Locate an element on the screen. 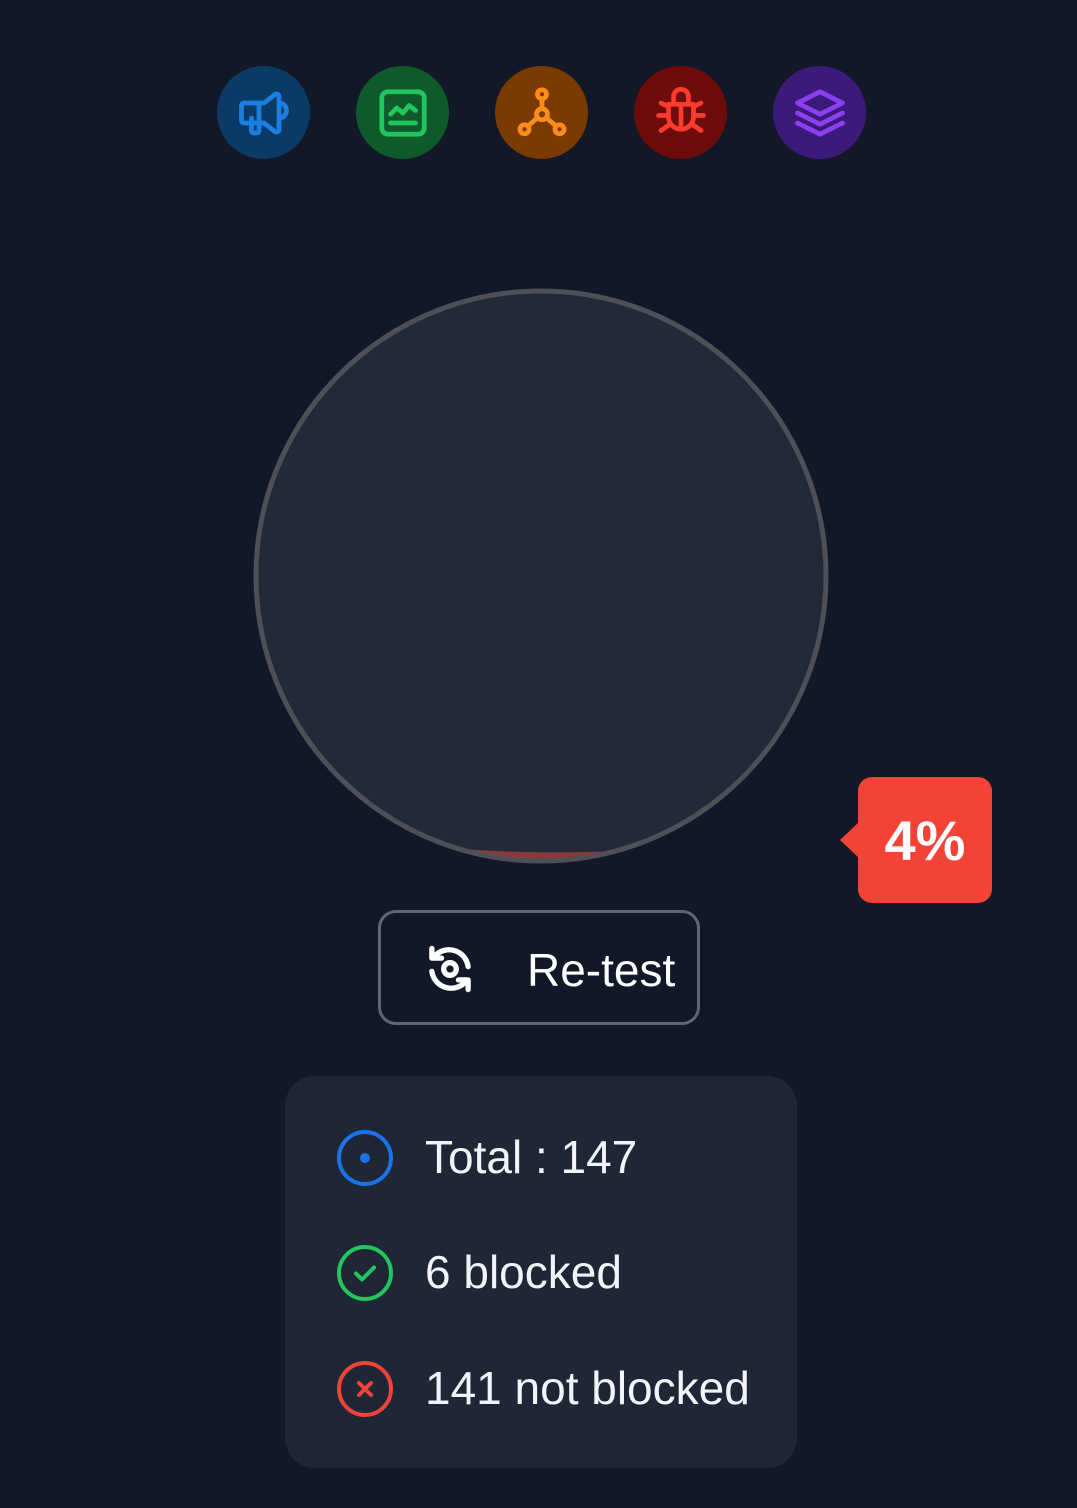 The width and height of the screenshot is (1077, 1508). stat-total-text: Total : 147 is located at coordinates (531, 1157).